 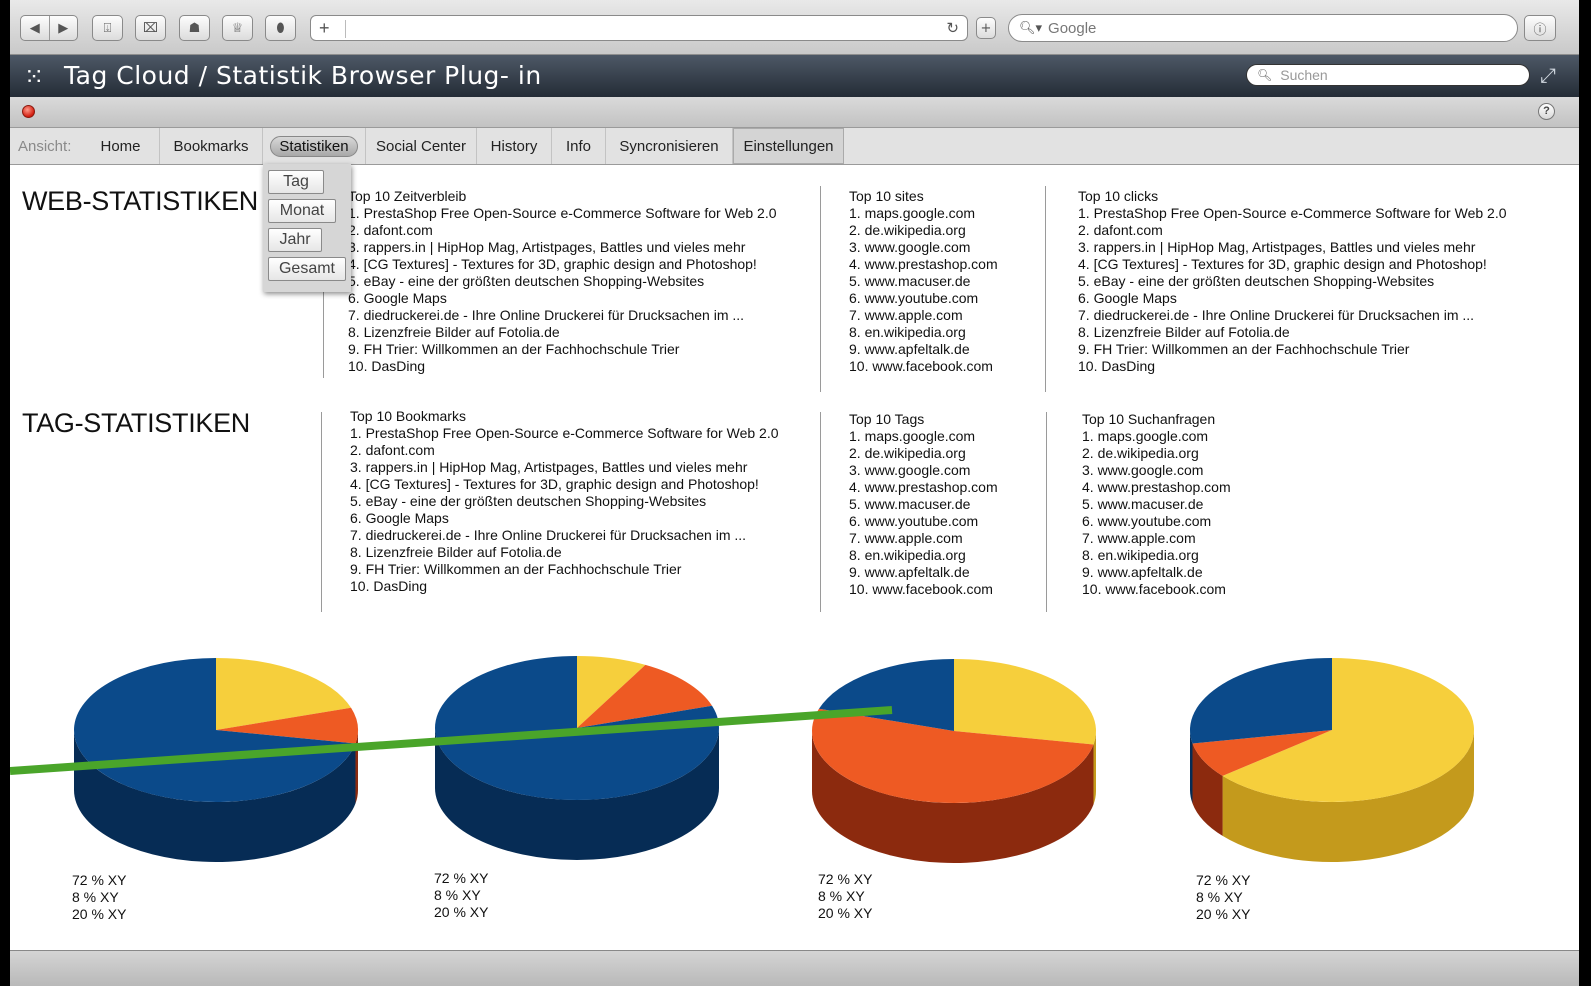 What do you see at coordinates (421, 146) in the screenshot?
I see `nav-item-social-center: Social Center` at bounding box center [421, 146].